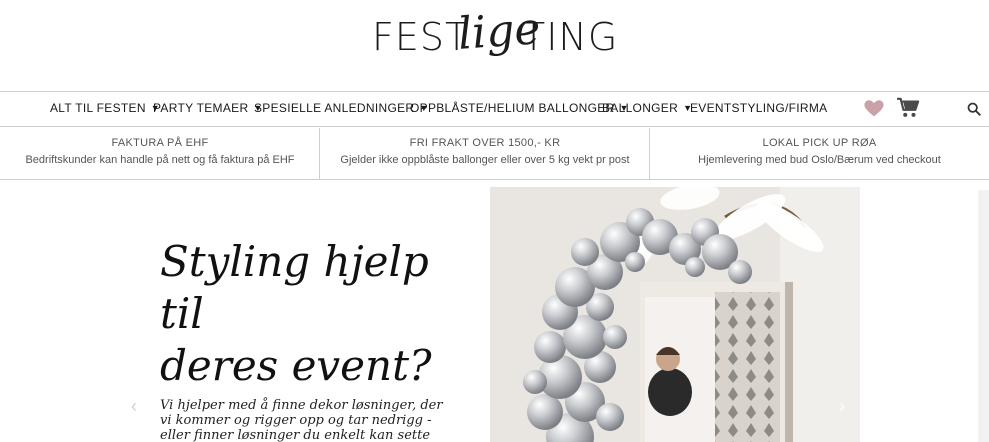  I want to click on nav-item-label: PARTY TEMAER, so click(201, 108).